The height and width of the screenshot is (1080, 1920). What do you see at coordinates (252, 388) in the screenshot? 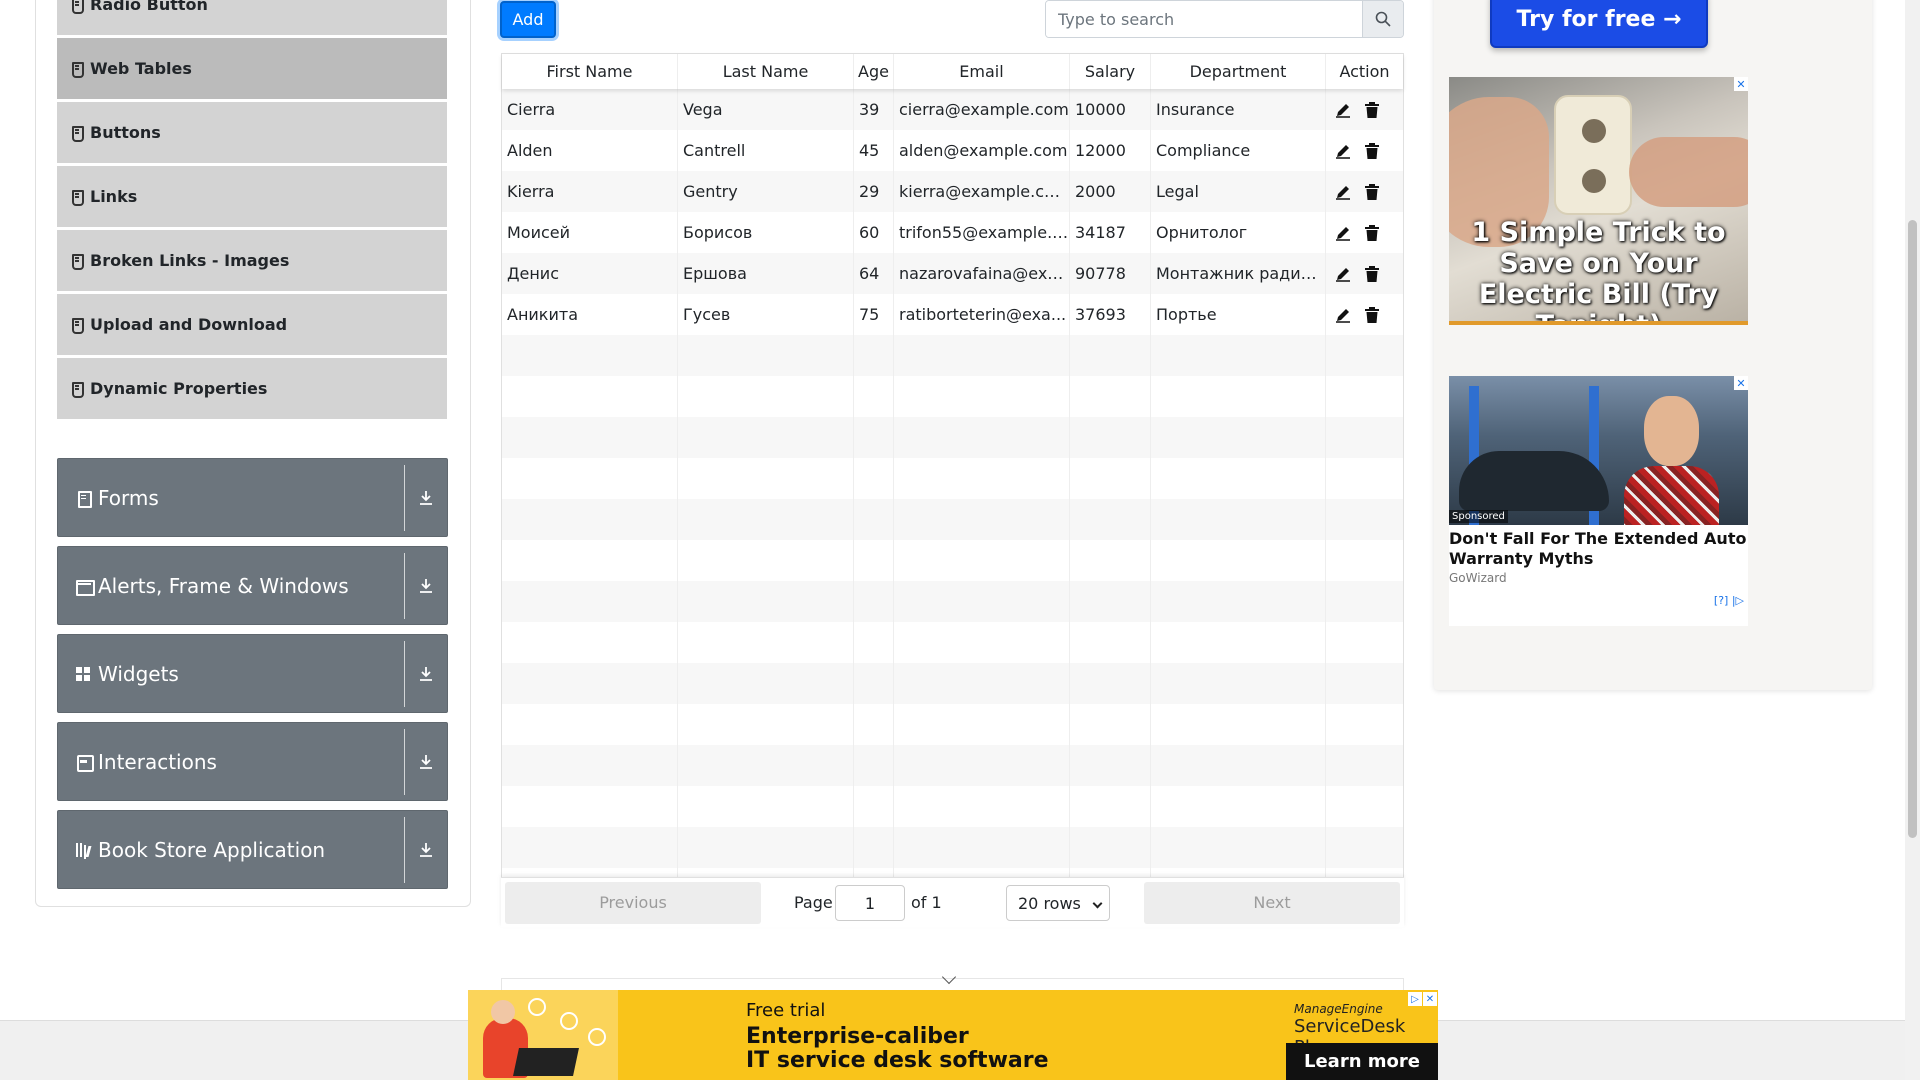
I see `sidebar-item-dynamic-properties: Dynamic Properties` at bounding box center [252, 388].